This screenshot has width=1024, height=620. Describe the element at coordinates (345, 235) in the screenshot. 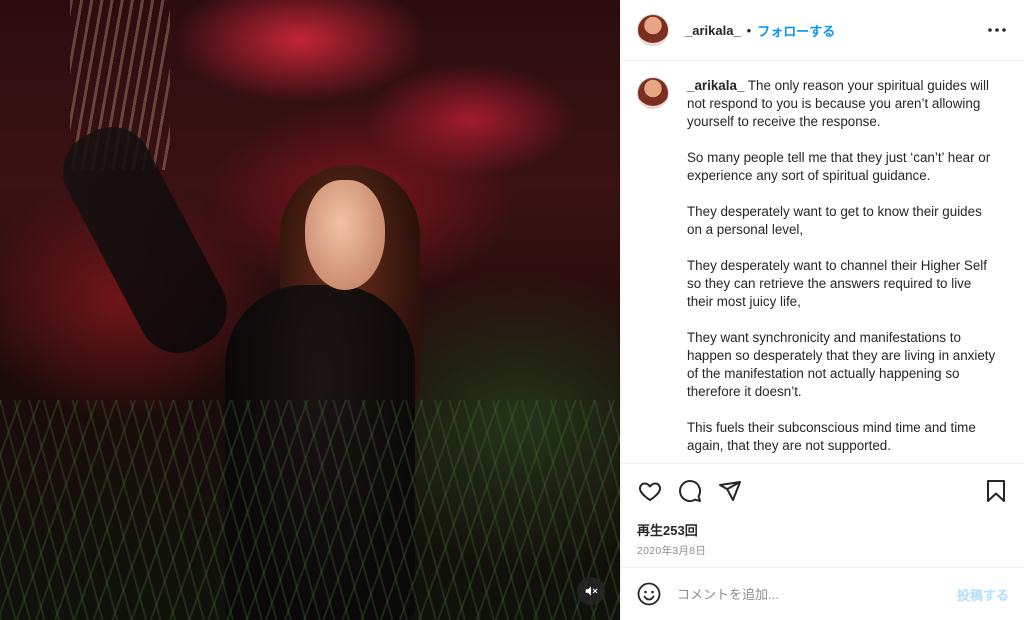

I see `person-face` at that location.